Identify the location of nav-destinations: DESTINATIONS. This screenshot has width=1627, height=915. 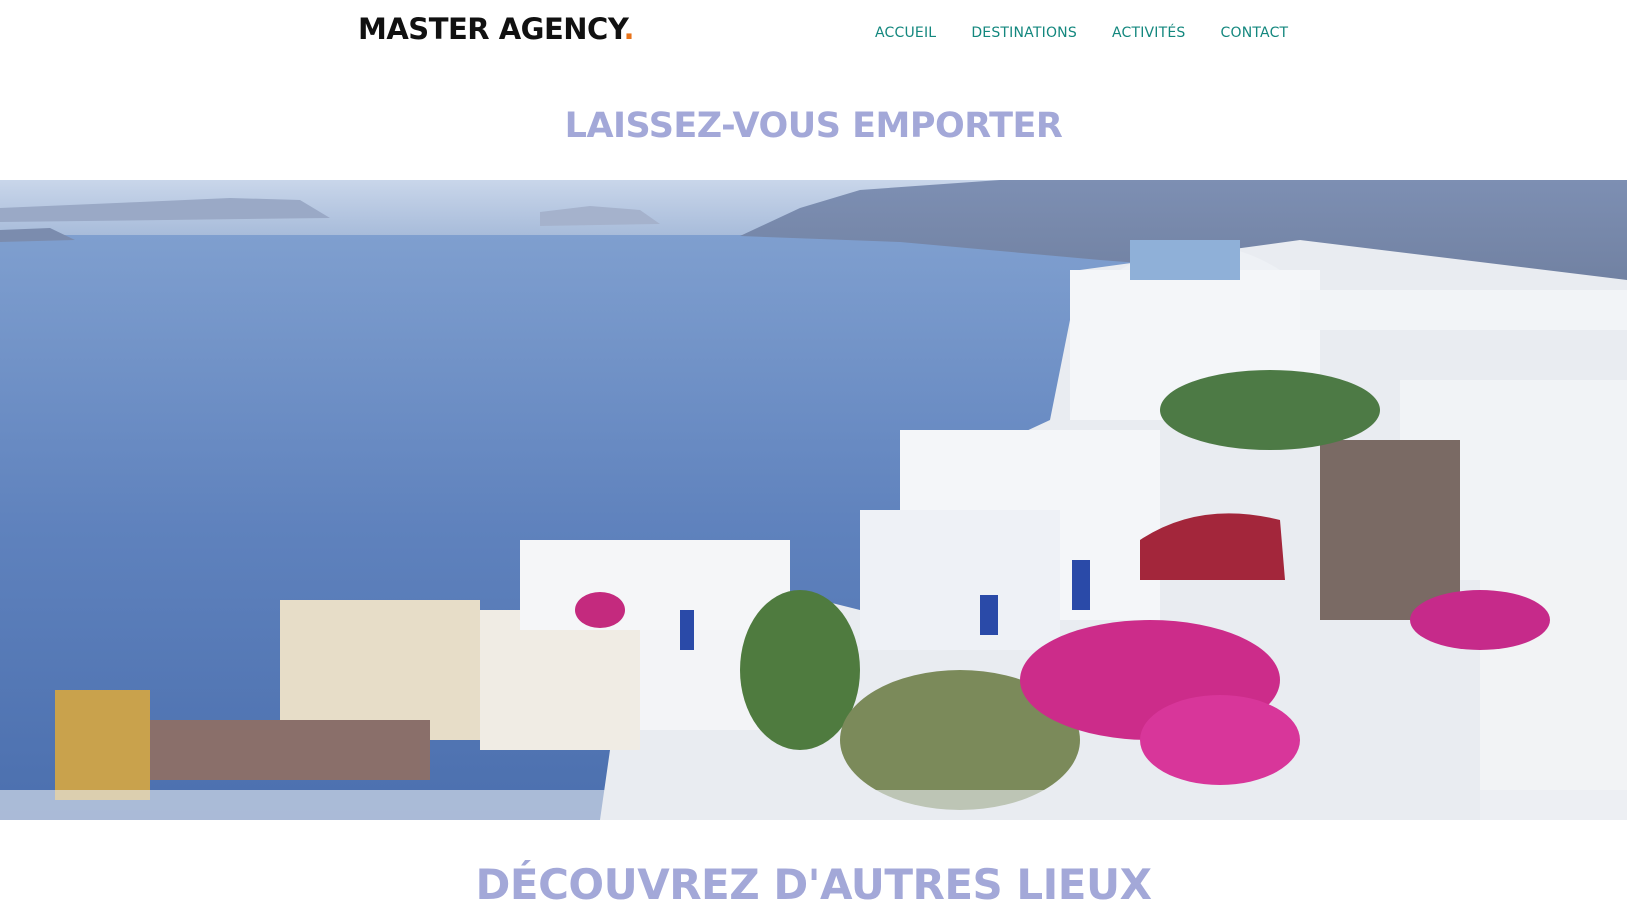
(1024, 33).